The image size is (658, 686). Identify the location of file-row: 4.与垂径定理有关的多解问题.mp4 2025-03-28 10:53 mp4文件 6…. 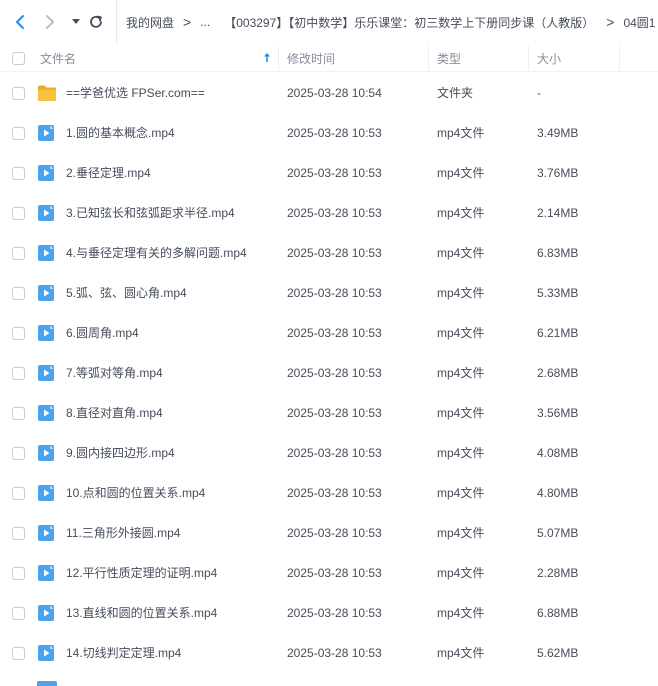
(329, 253).